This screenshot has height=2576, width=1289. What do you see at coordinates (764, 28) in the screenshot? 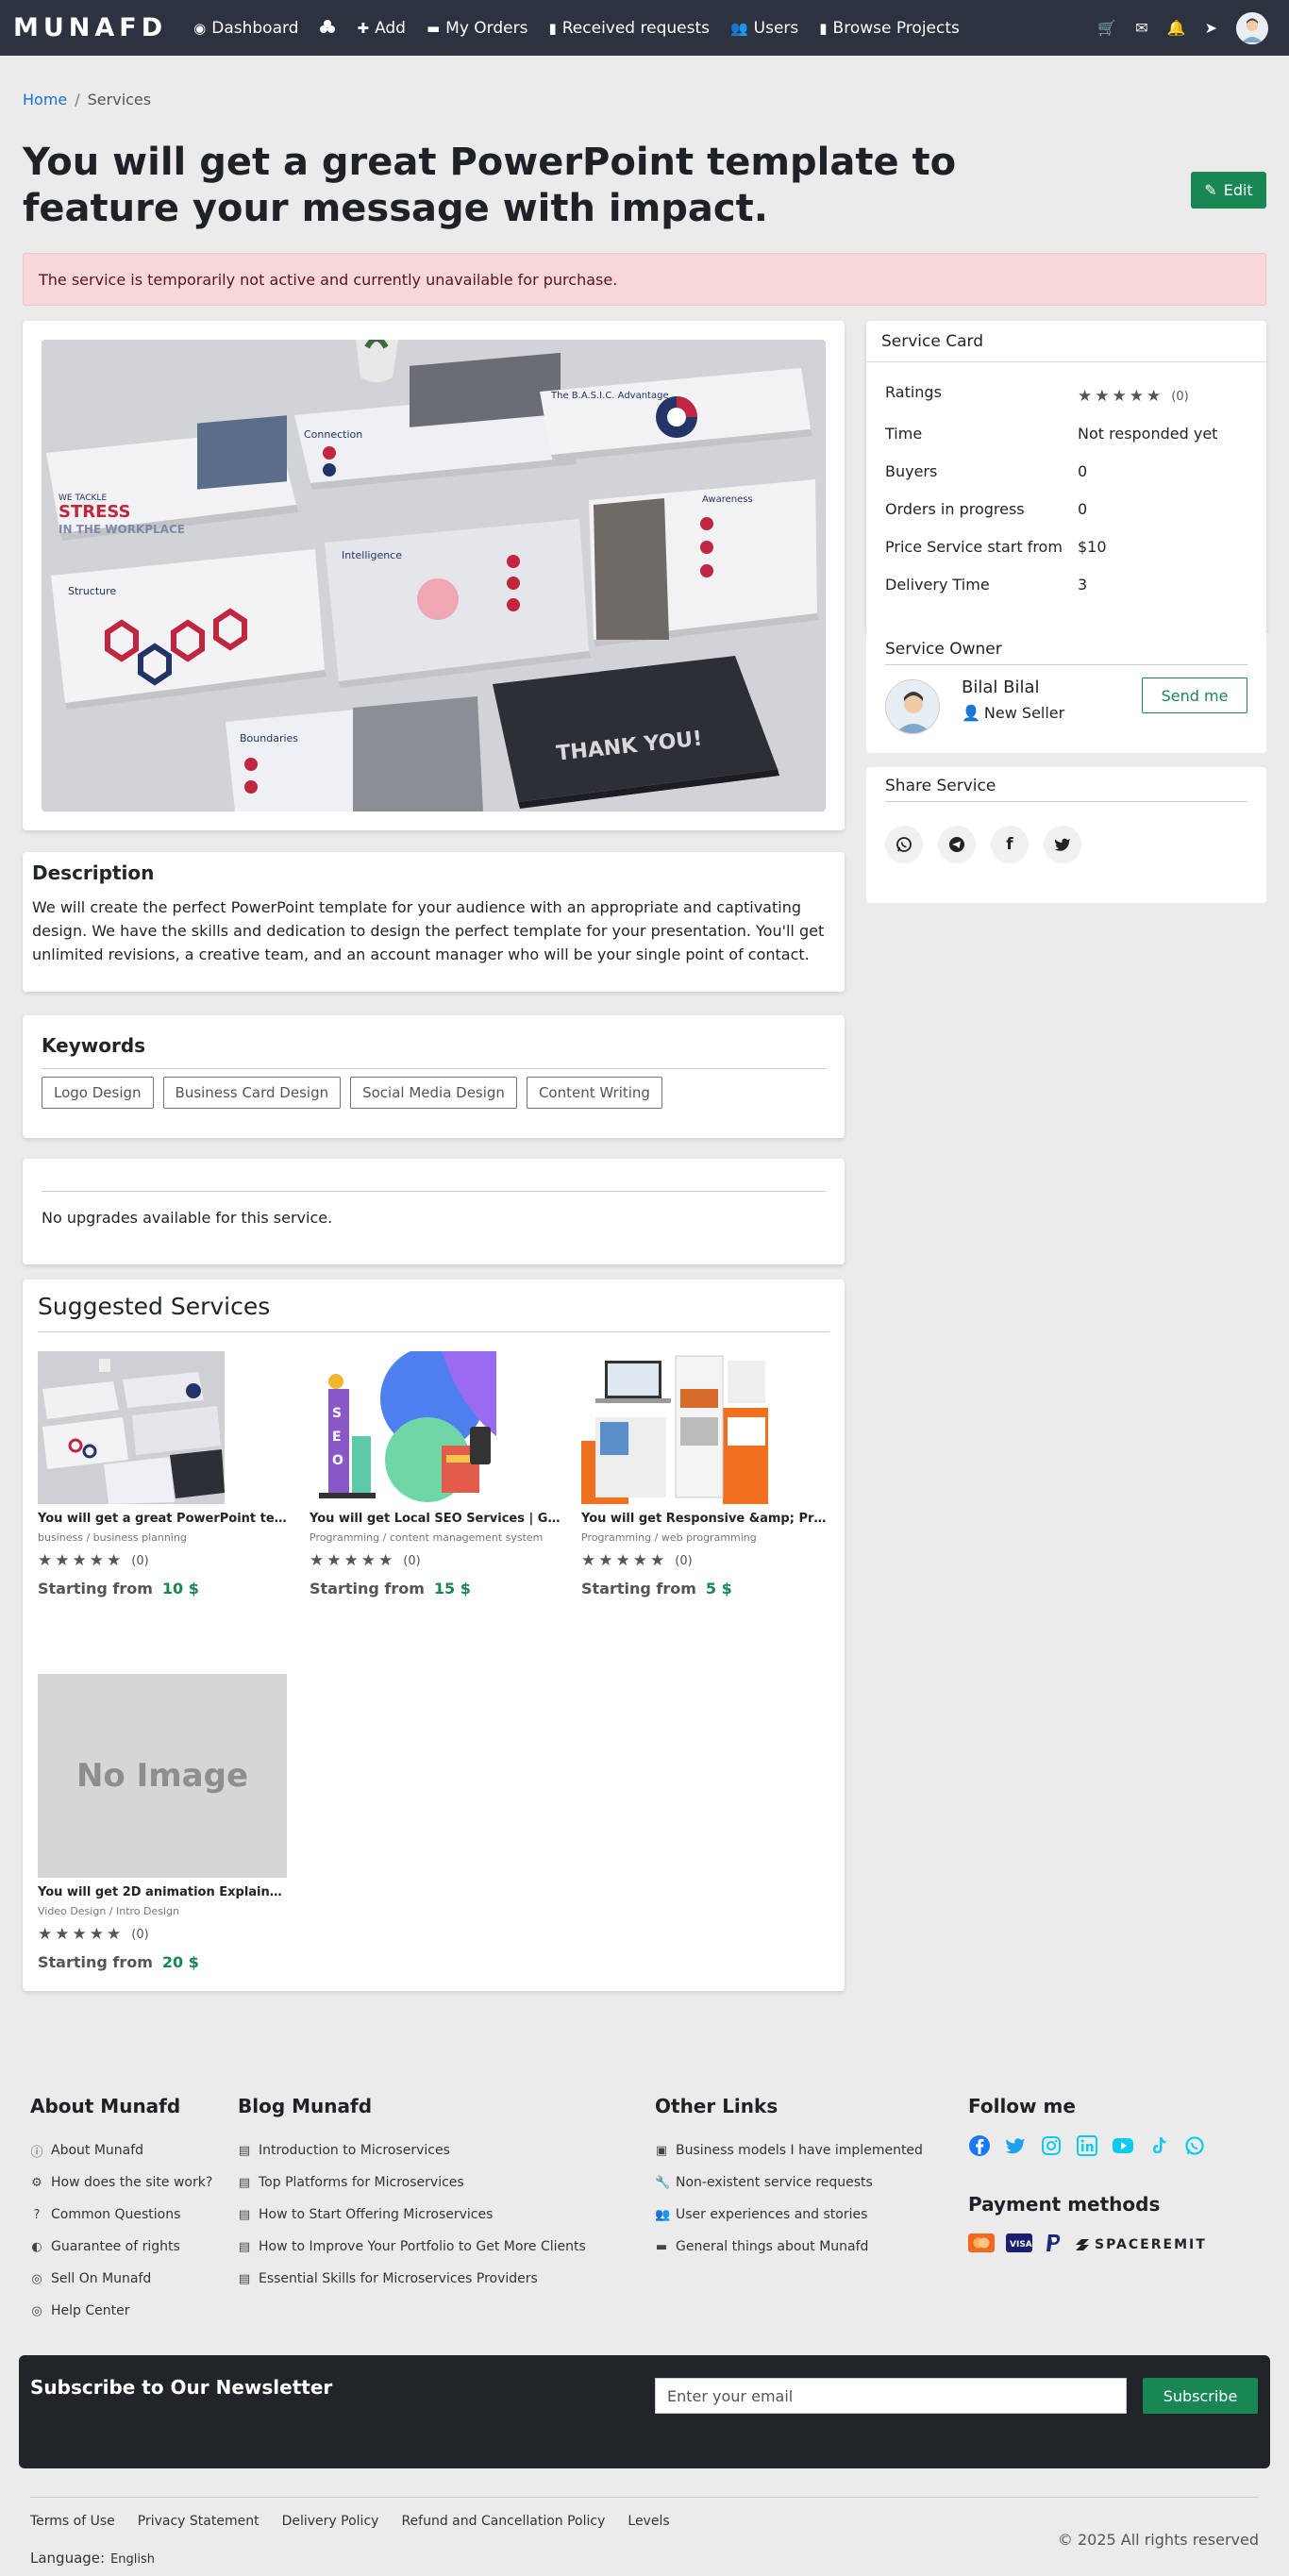
I see `nav-users: 👥 Users` at bounding box center [764, 28].